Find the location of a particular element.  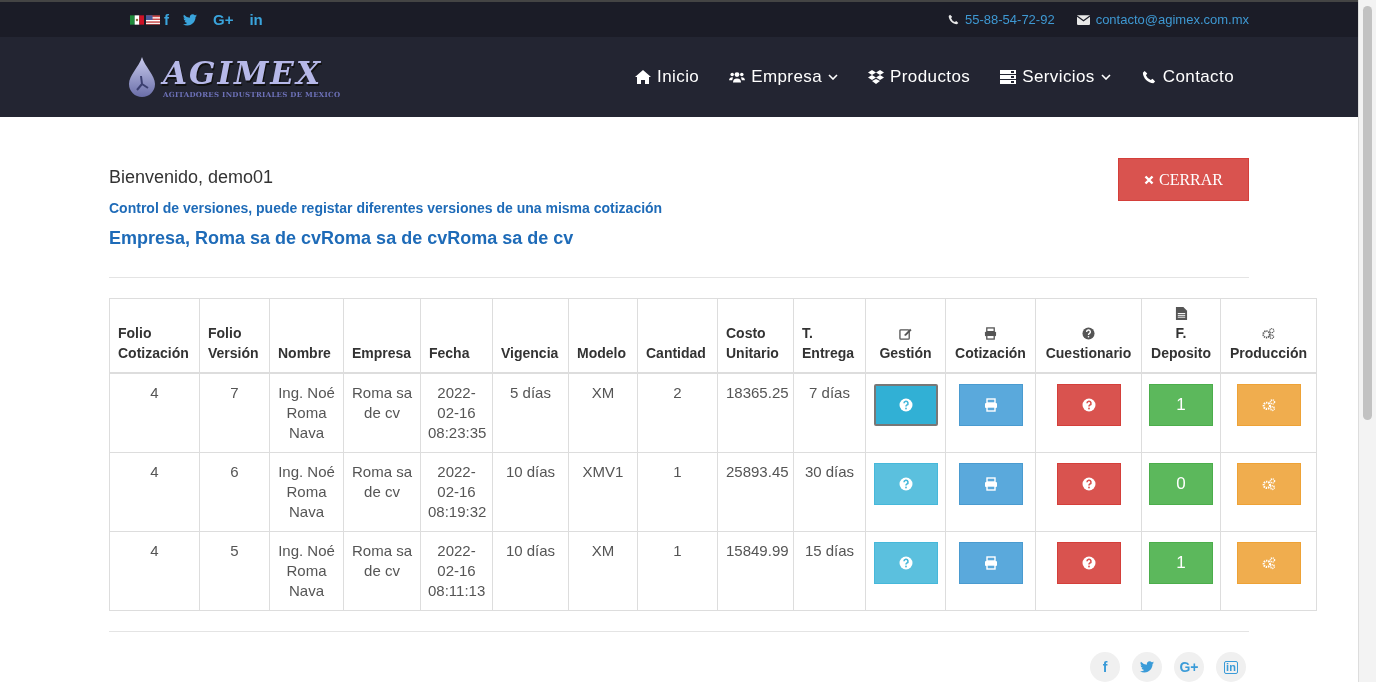

nav-link: Inicio is located at coordinates (667, 77).